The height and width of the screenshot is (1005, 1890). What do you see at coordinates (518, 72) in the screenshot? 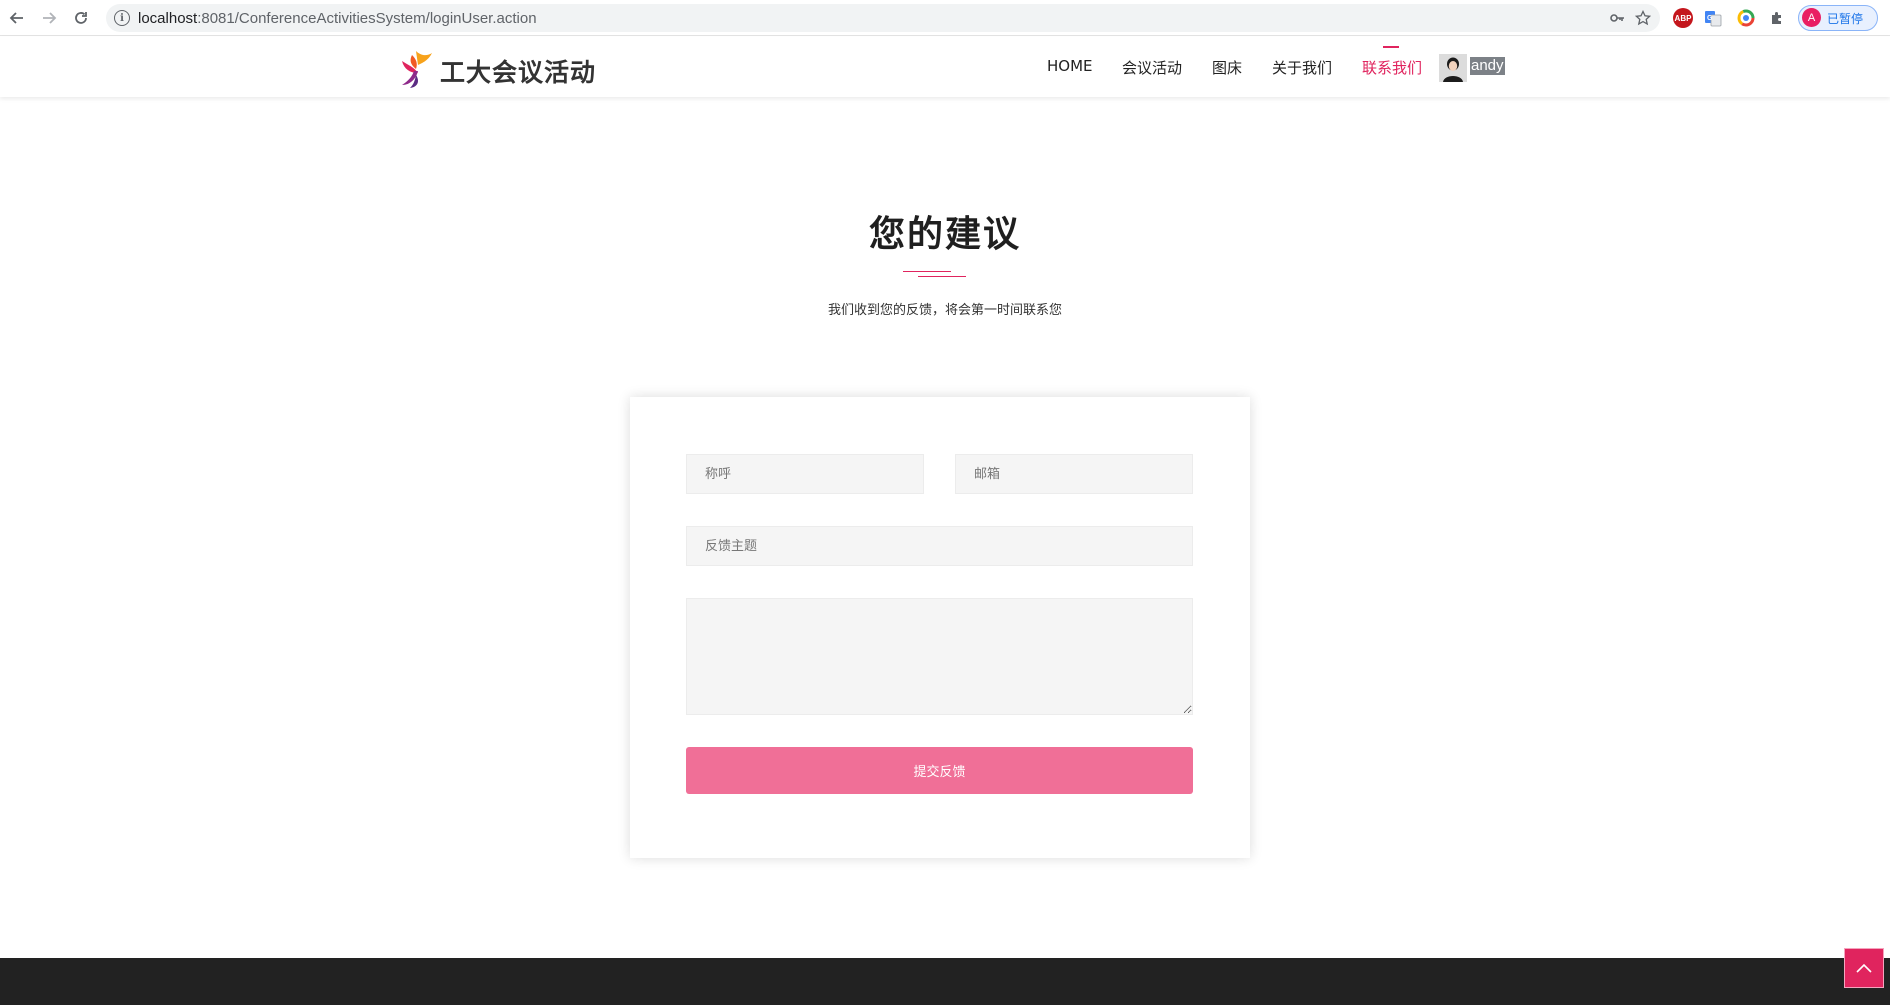
I see `logo-text: 工大会议活动` at bounding box center [518, 72].